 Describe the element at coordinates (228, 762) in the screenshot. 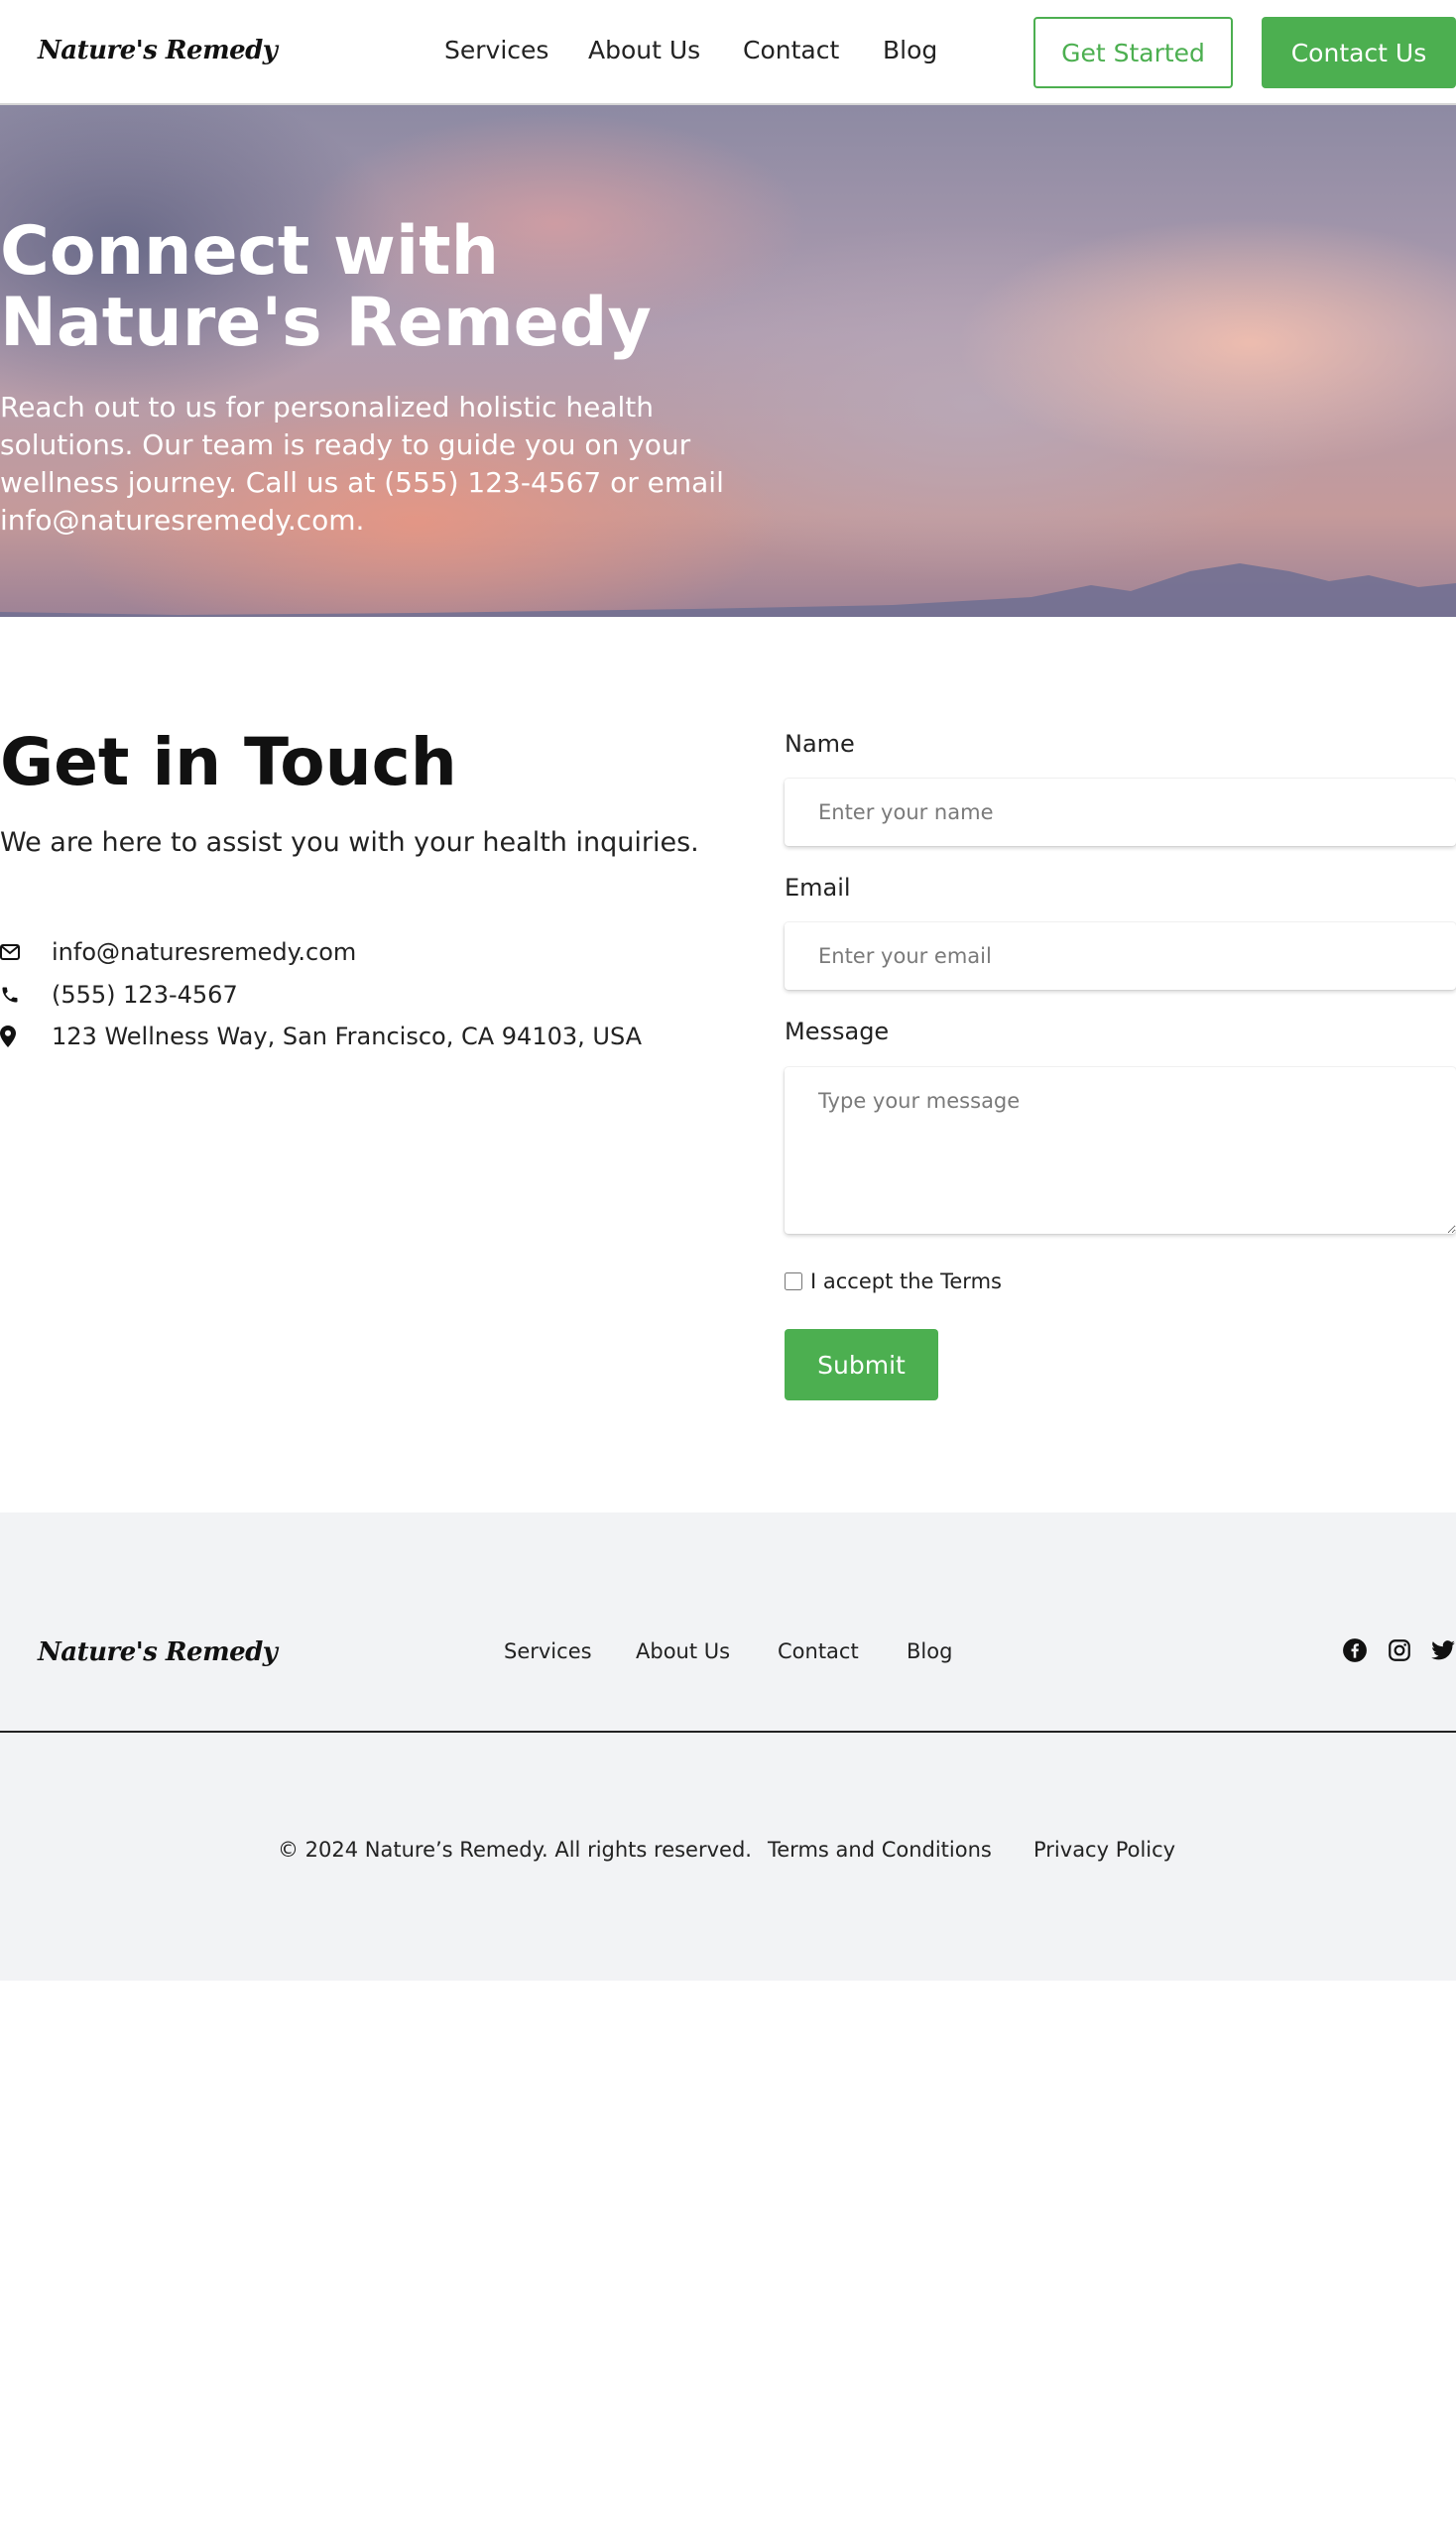

I see `contact-section-title: Get in Touch` at that location.